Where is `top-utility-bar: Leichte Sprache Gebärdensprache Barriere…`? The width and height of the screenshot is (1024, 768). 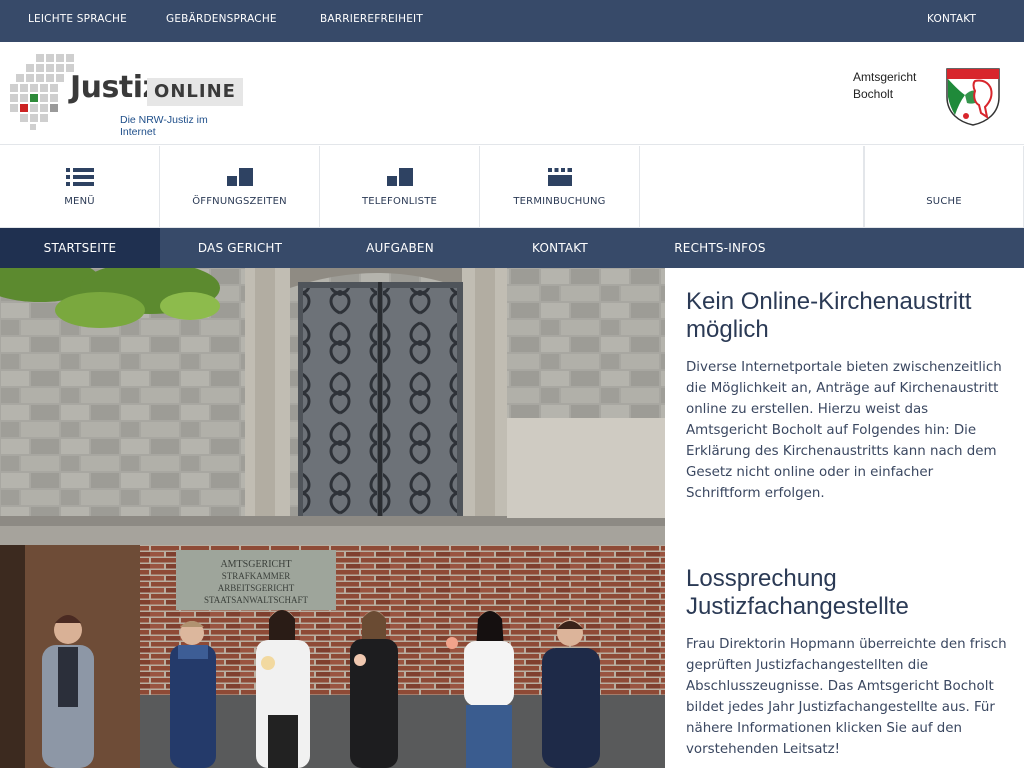
top-utility-bar: Leichte Sprache Gebärdensprache Barriere… is located at coordinates (512, 21).